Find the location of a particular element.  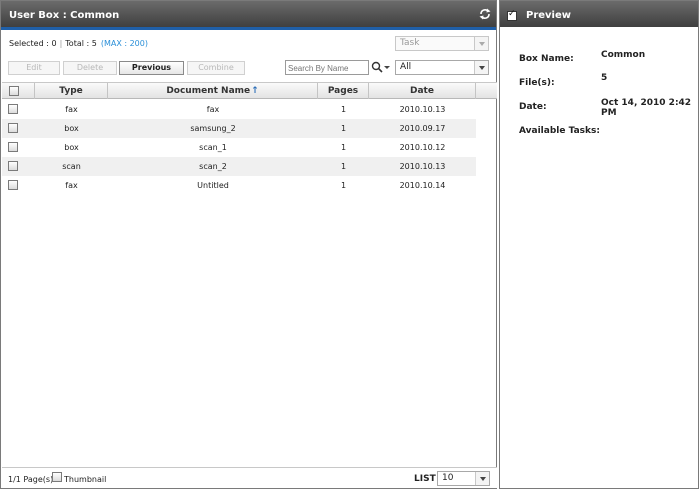

cell-date: 2010.10.14 is located at coordinates (422, 185).